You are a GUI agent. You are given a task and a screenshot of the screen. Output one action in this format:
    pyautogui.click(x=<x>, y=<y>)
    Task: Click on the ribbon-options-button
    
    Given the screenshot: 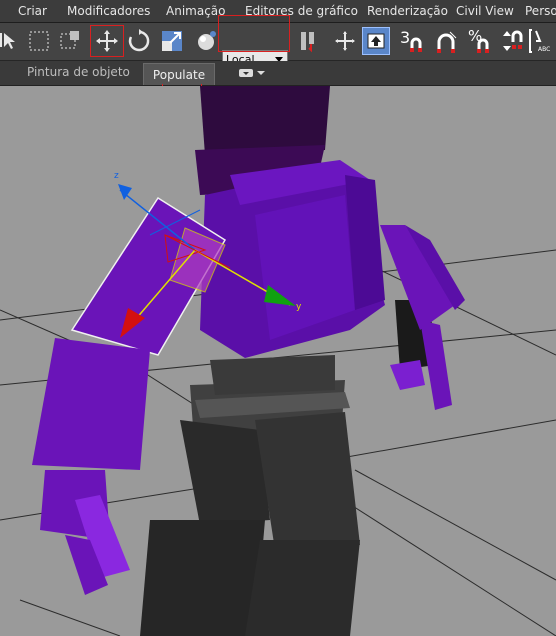 What is the action you would take?
    pyautogui.click(x=253, y=73)
    